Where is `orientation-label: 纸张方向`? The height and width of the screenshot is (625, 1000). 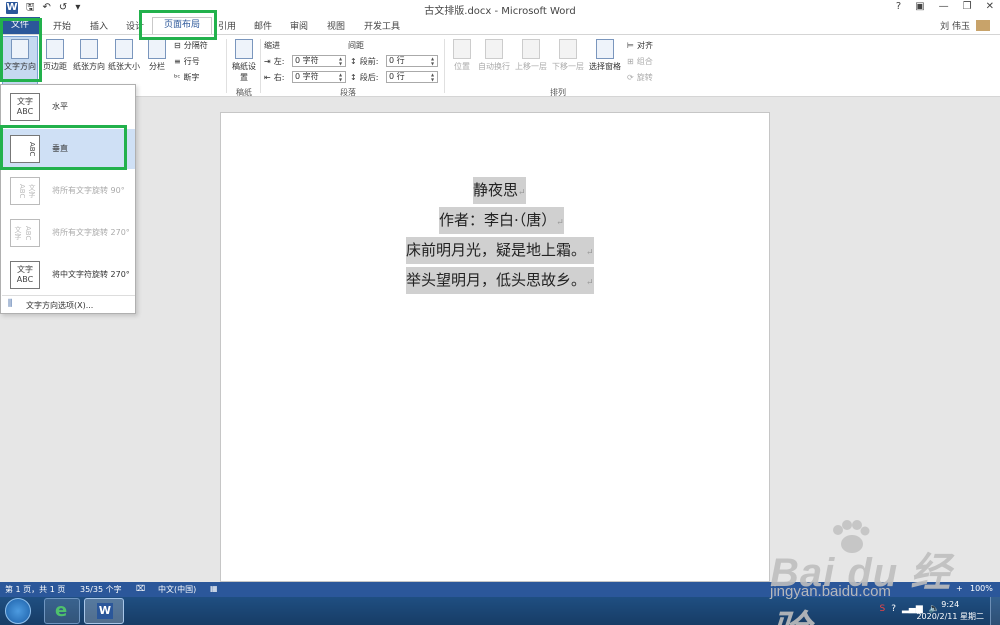
orientation-label: 纸张方向 is located at coordinates (89, 66).